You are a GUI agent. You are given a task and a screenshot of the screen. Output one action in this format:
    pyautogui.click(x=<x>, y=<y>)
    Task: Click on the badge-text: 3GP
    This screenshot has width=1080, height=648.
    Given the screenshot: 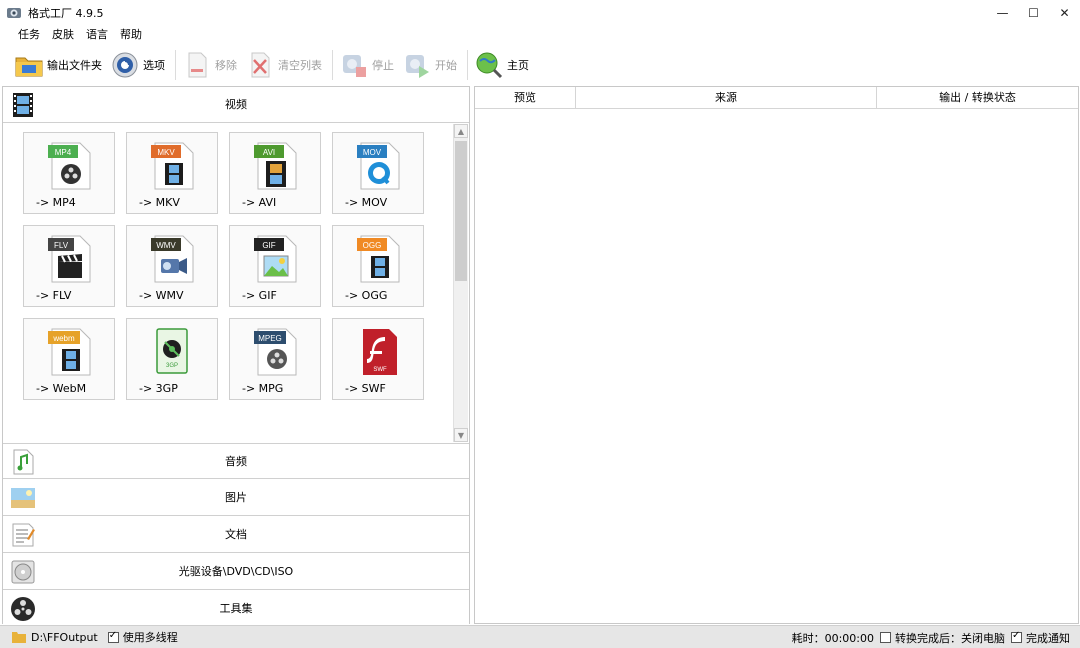 What is the action you would take?
    pyautogui.click(x=172, y=366)
    